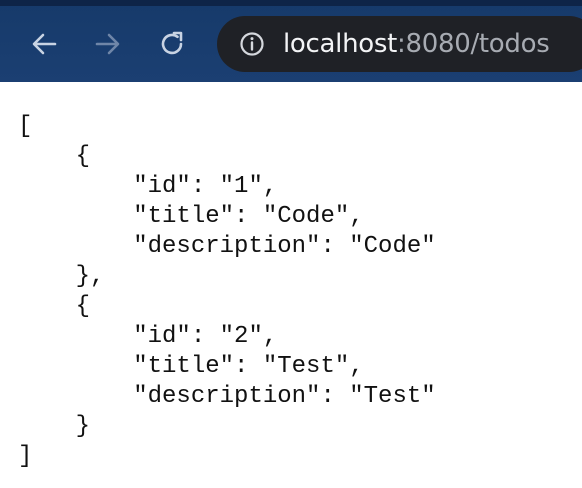  I want to click on url-text: localhost:8080/todos, so click(416, 44).